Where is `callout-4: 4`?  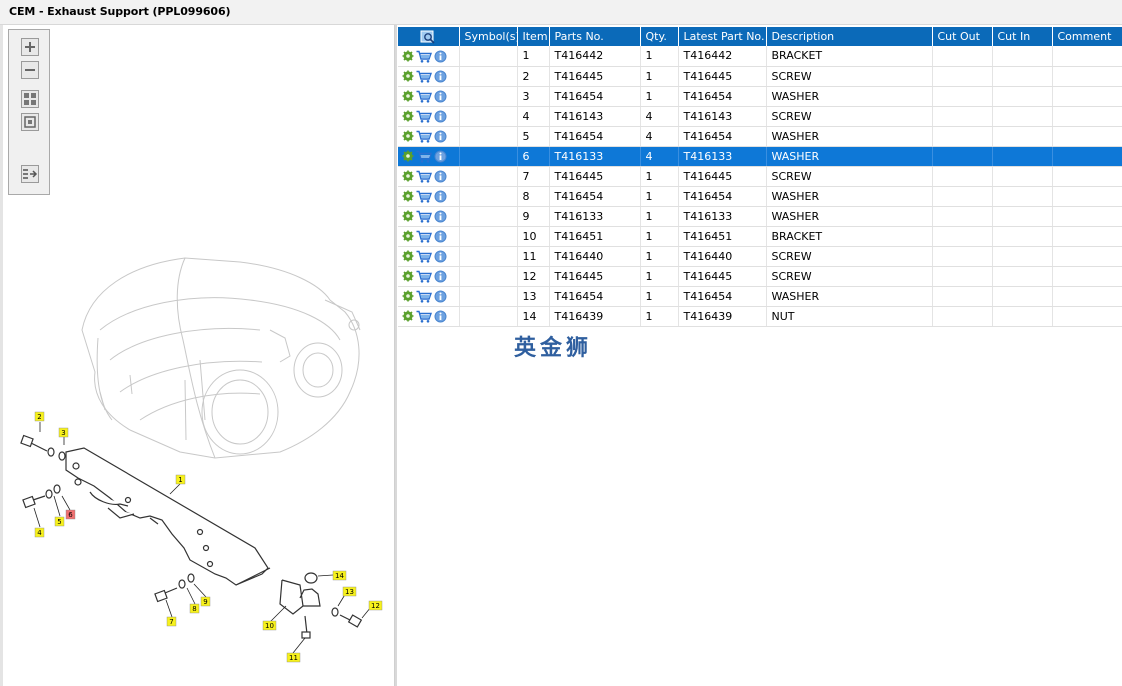
callout-4: 4 is located at coordinates (39, 533).